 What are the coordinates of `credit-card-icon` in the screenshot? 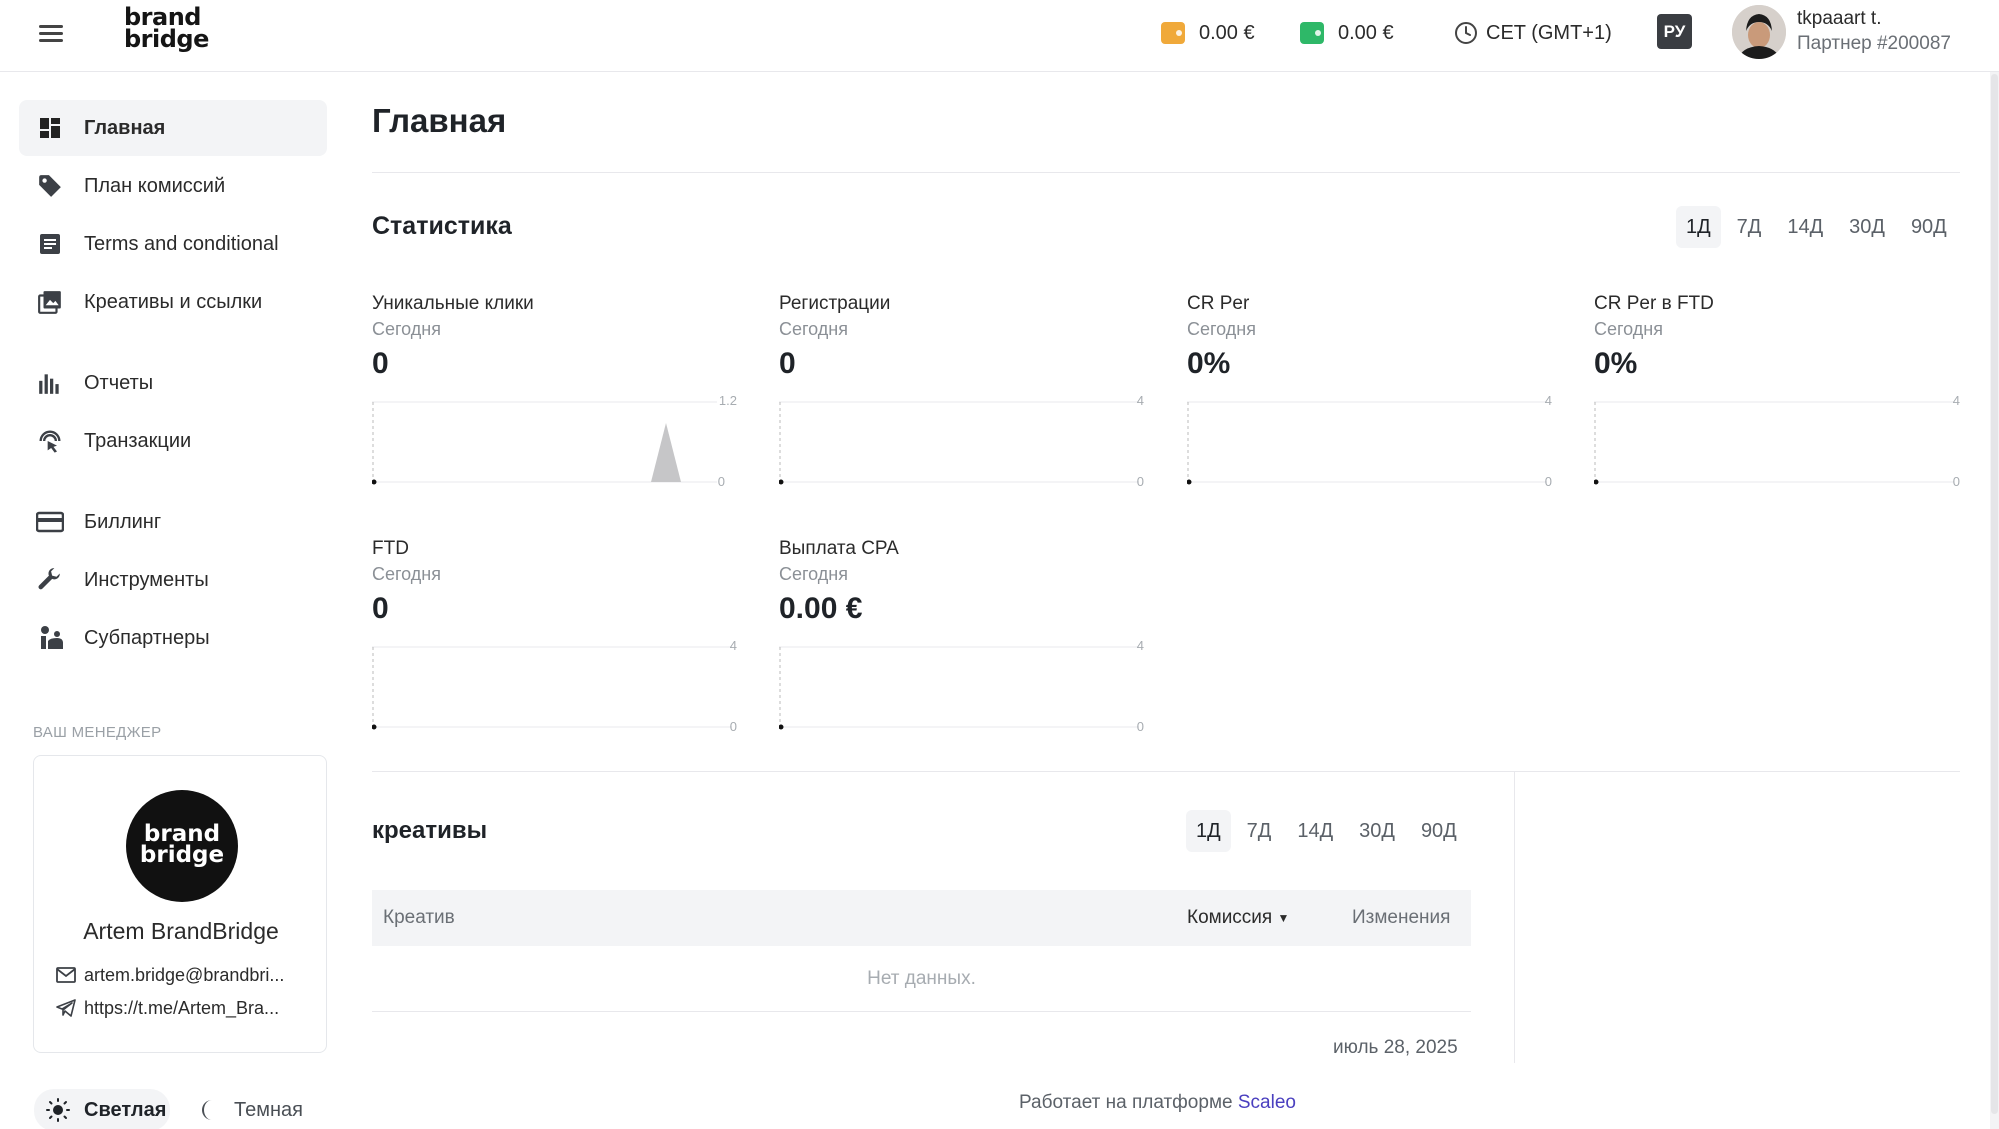 It's located at (50, 522).